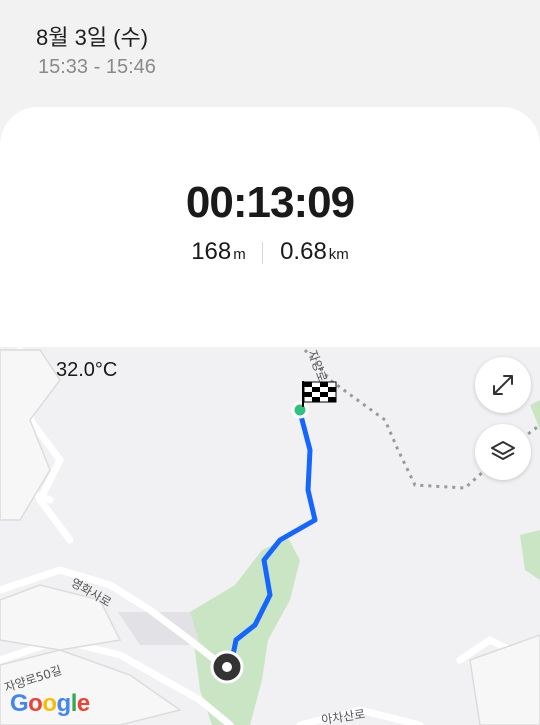 This screenshot has height=725, width=540. What do you see at coordinates (343, 716) in the screenshot?
I see `road-label-achasanro: 아차산로` at bounding box center [343, 716].